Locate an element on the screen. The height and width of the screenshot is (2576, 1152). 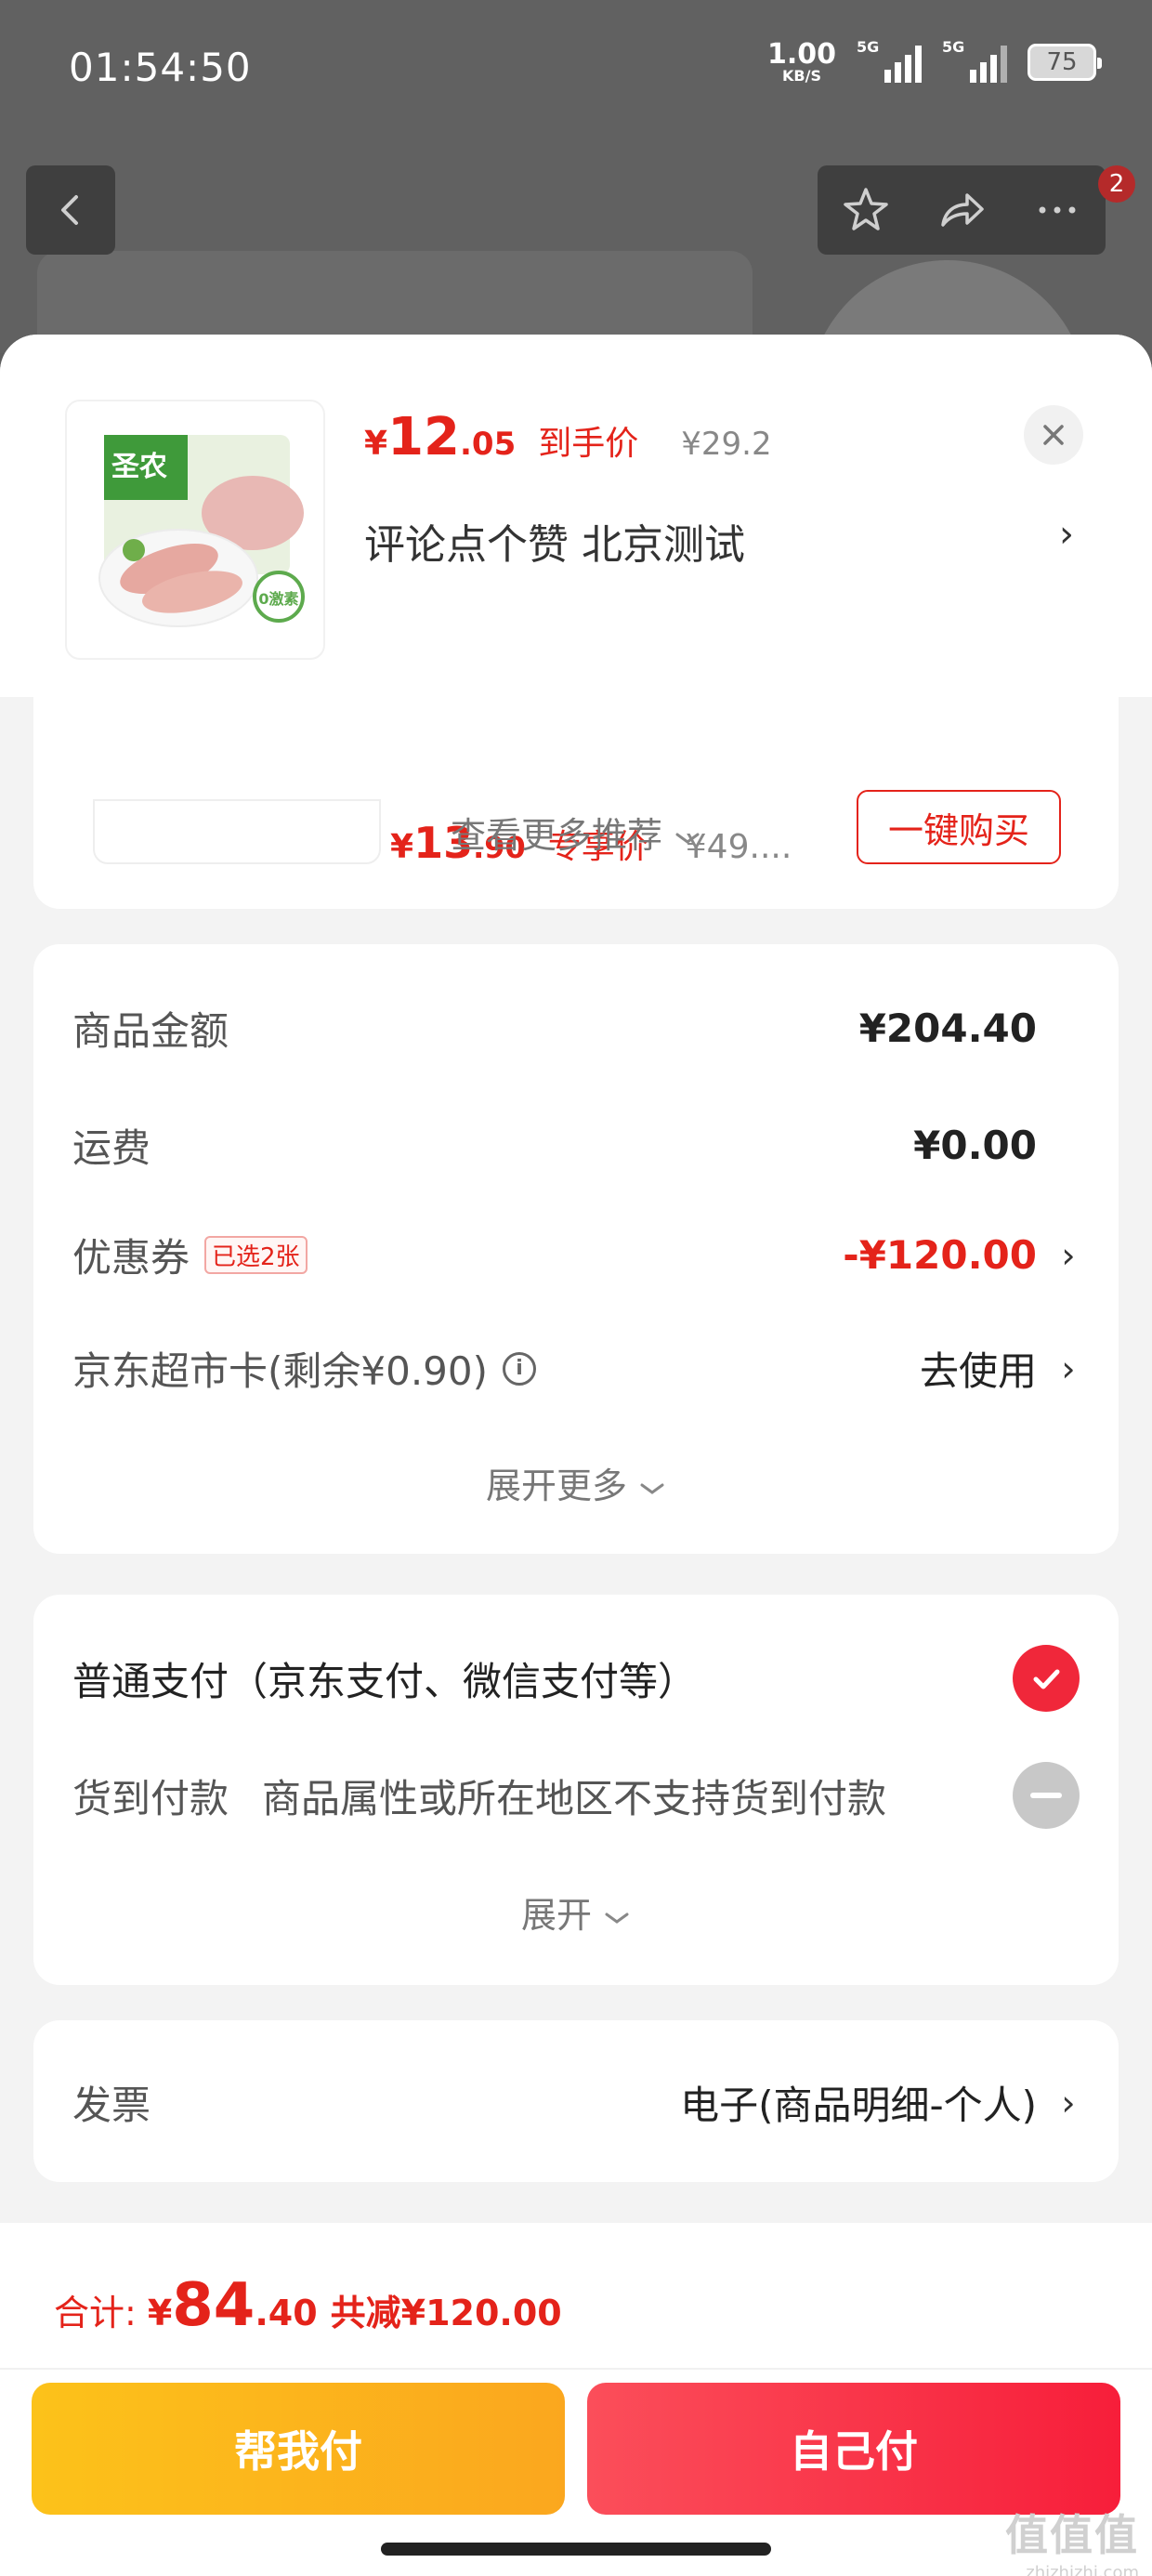
cod-payment-row: 货到付款 商品属性或所在地区不支持货到付款 is located at coordinates (576, 1795).